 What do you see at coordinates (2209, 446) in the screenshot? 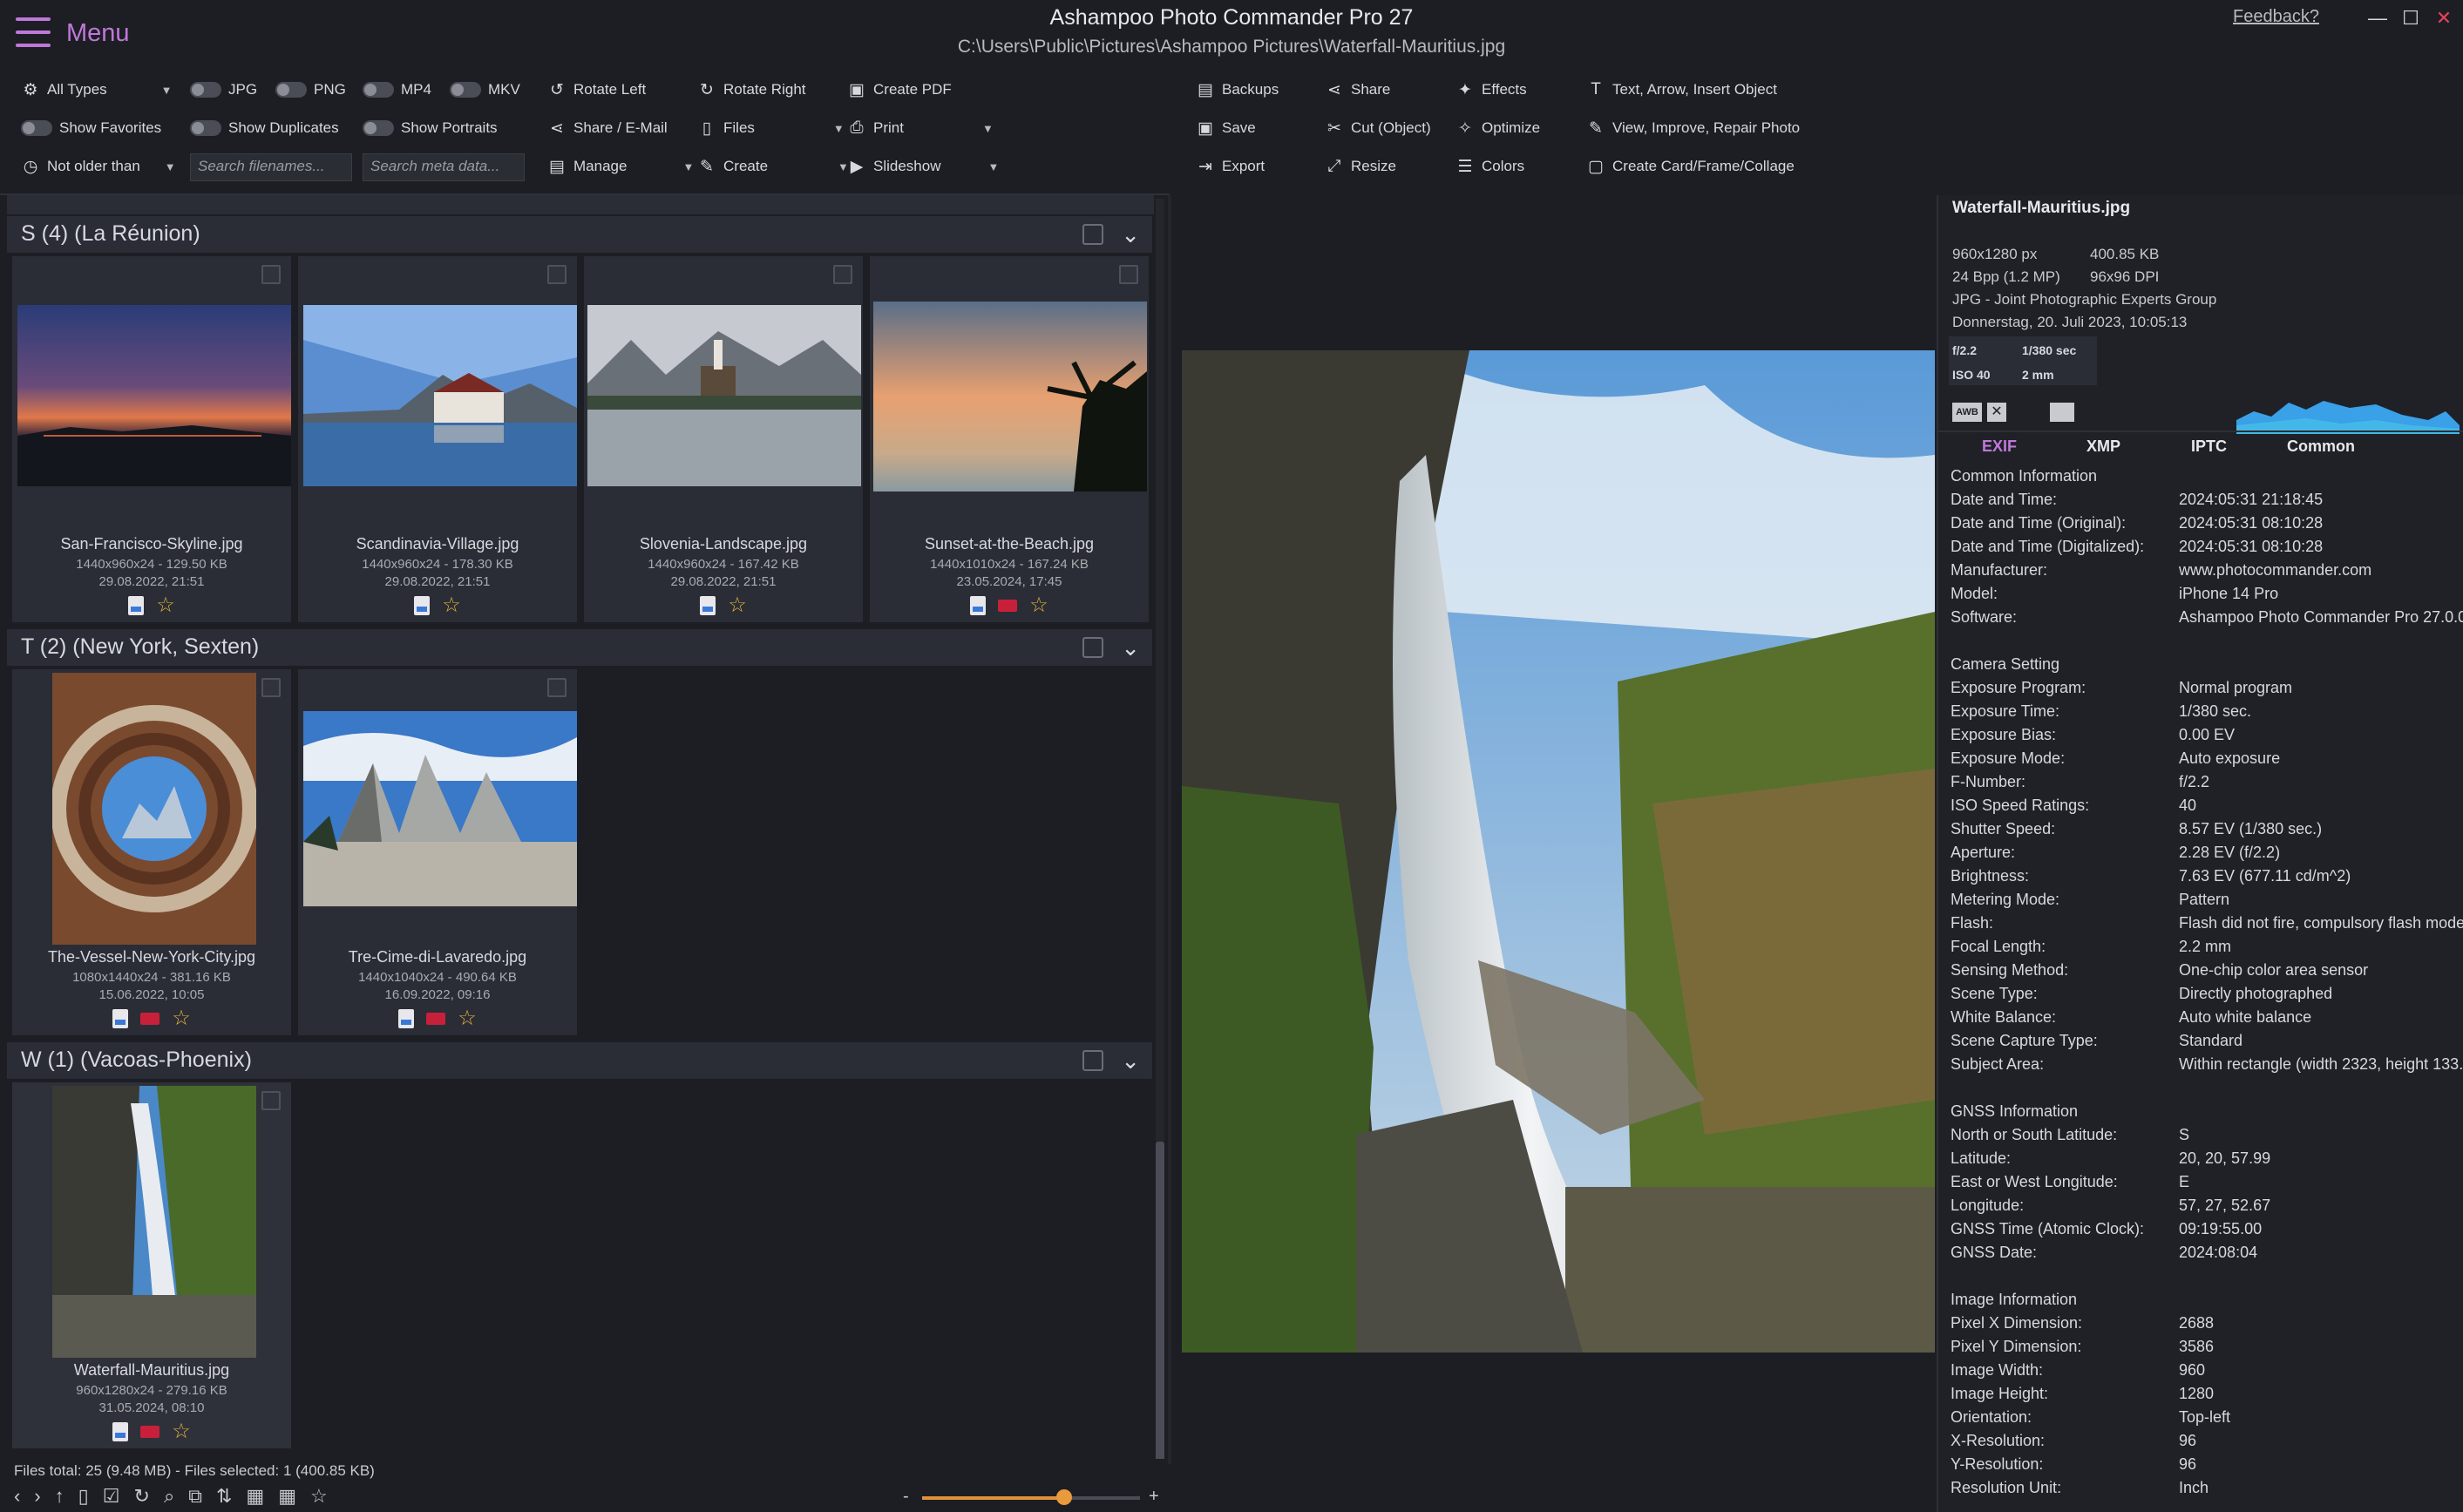
I see `tab-iptc: IPTC` at bounding box center [2209, 446].